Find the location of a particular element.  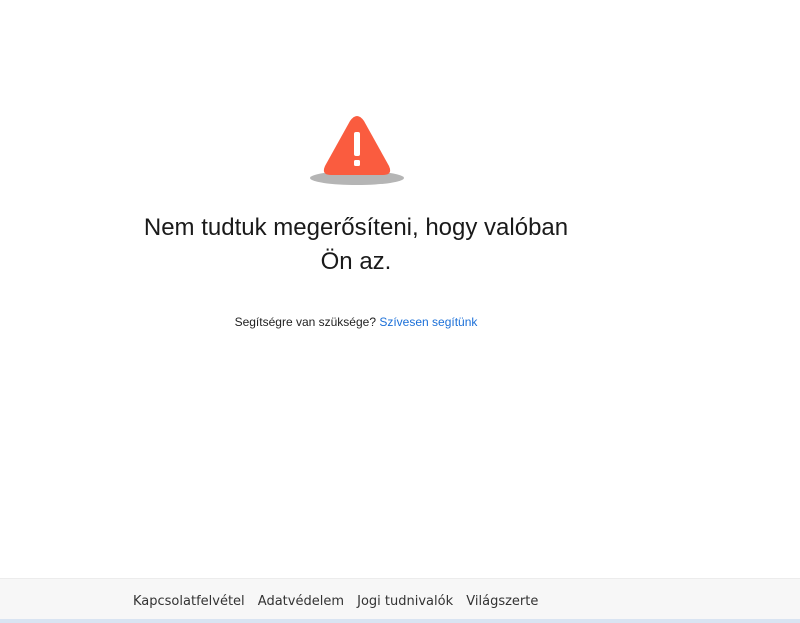

footer-link-worldwide: Világszerte is located at coordinates (502, 601).